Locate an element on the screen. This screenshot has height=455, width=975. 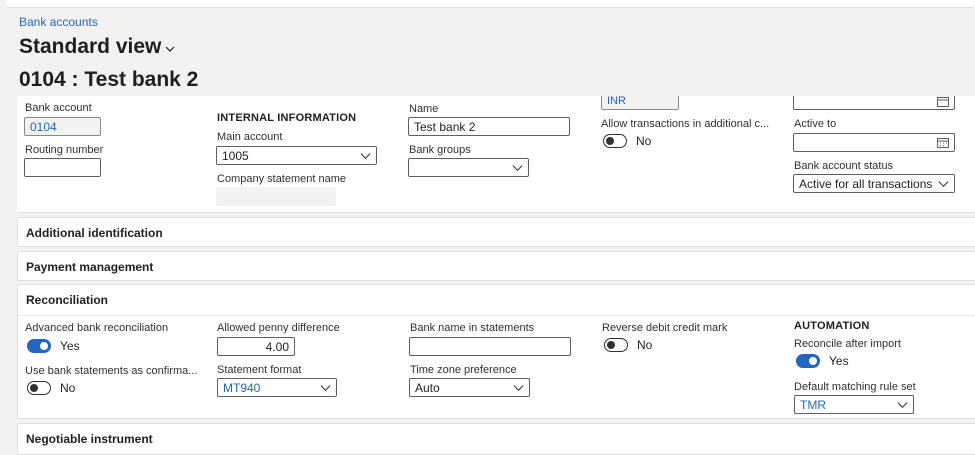
bank-account-status-dropdown: Active for all transactions is located at coordinates (874, 183).